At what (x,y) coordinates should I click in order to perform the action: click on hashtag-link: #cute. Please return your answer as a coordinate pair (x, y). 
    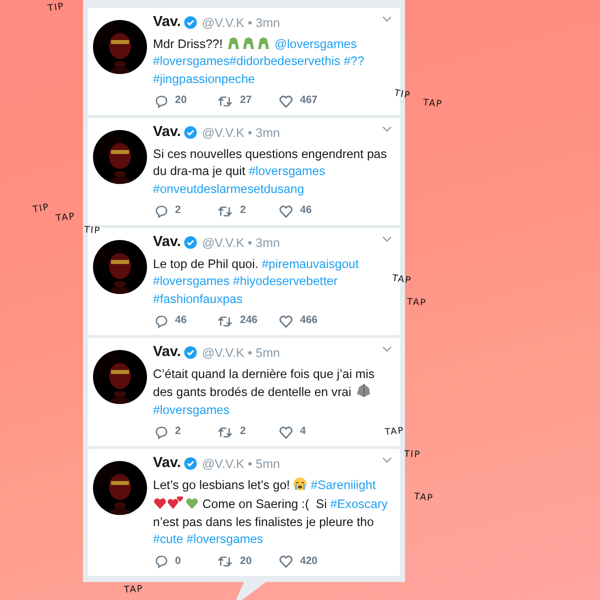
    Looking at the image, I should click on (168, 539).